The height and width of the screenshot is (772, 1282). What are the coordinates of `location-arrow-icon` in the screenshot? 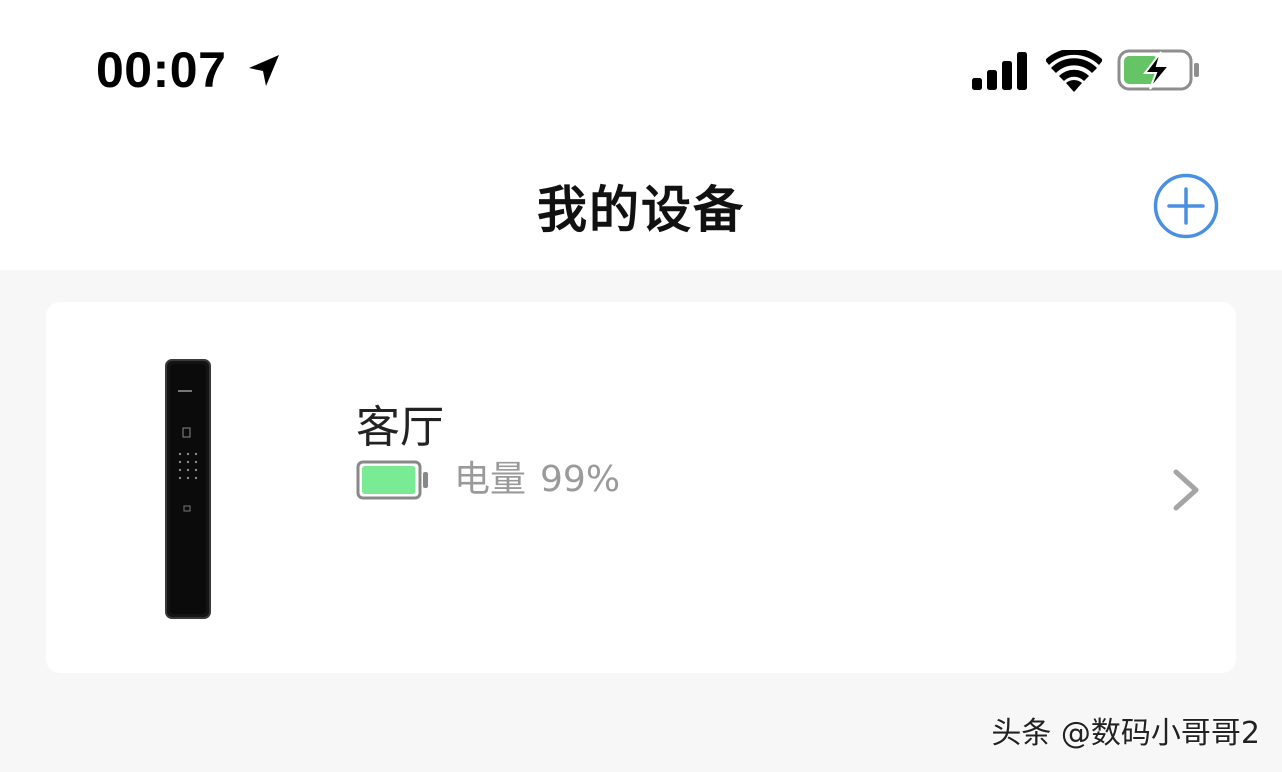 It's located at (264, 70).